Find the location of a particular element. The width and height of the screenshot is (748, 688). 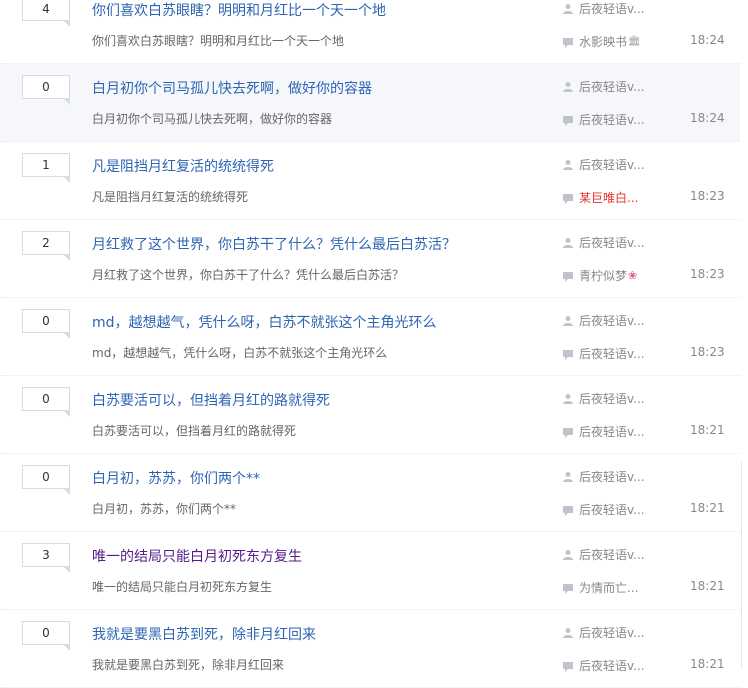

thread-abstract: 唯一的结局只能白月初死东方复生 is located at coordinates (182, 587).